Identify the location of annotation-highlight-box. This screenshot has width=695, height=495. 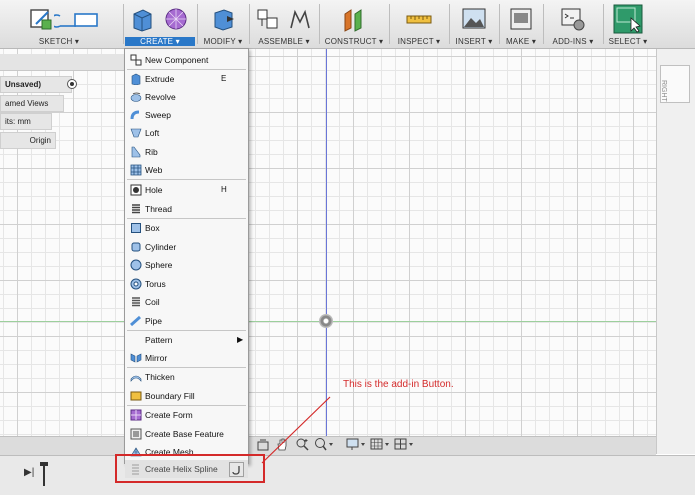
(190, 468).